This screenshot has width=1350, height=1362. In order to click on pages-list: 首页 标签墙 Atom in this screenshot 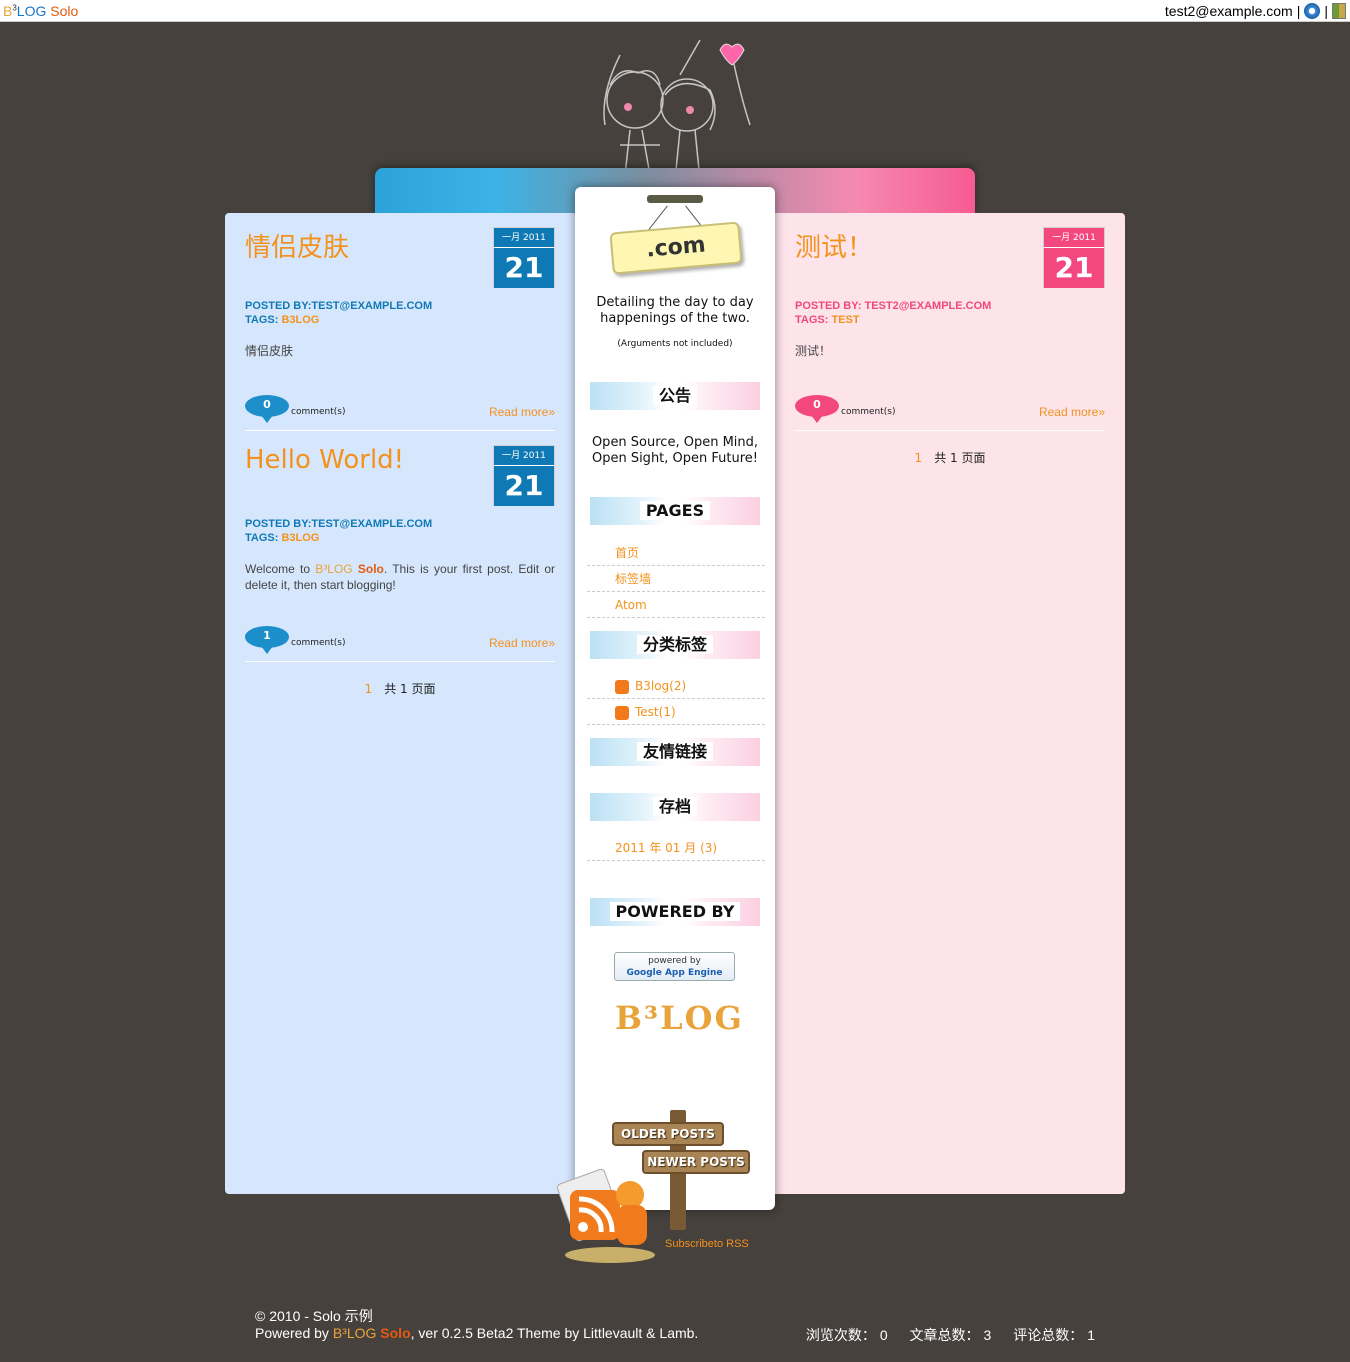, I will do `click(676, 579)`.